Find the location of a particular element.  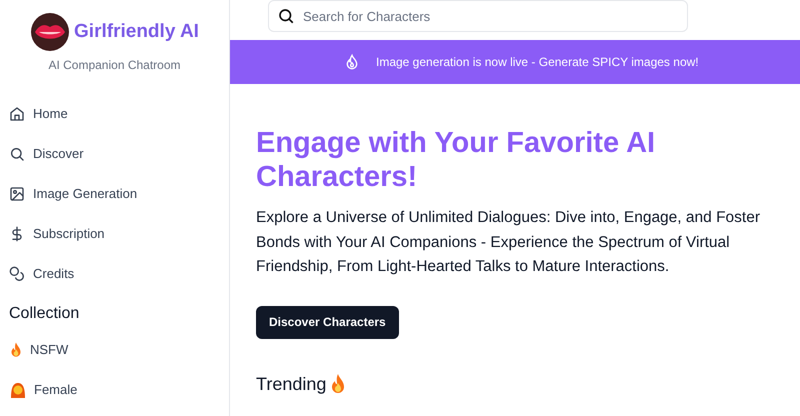

sidebar-item: Home is located at coordinates (114, 114).